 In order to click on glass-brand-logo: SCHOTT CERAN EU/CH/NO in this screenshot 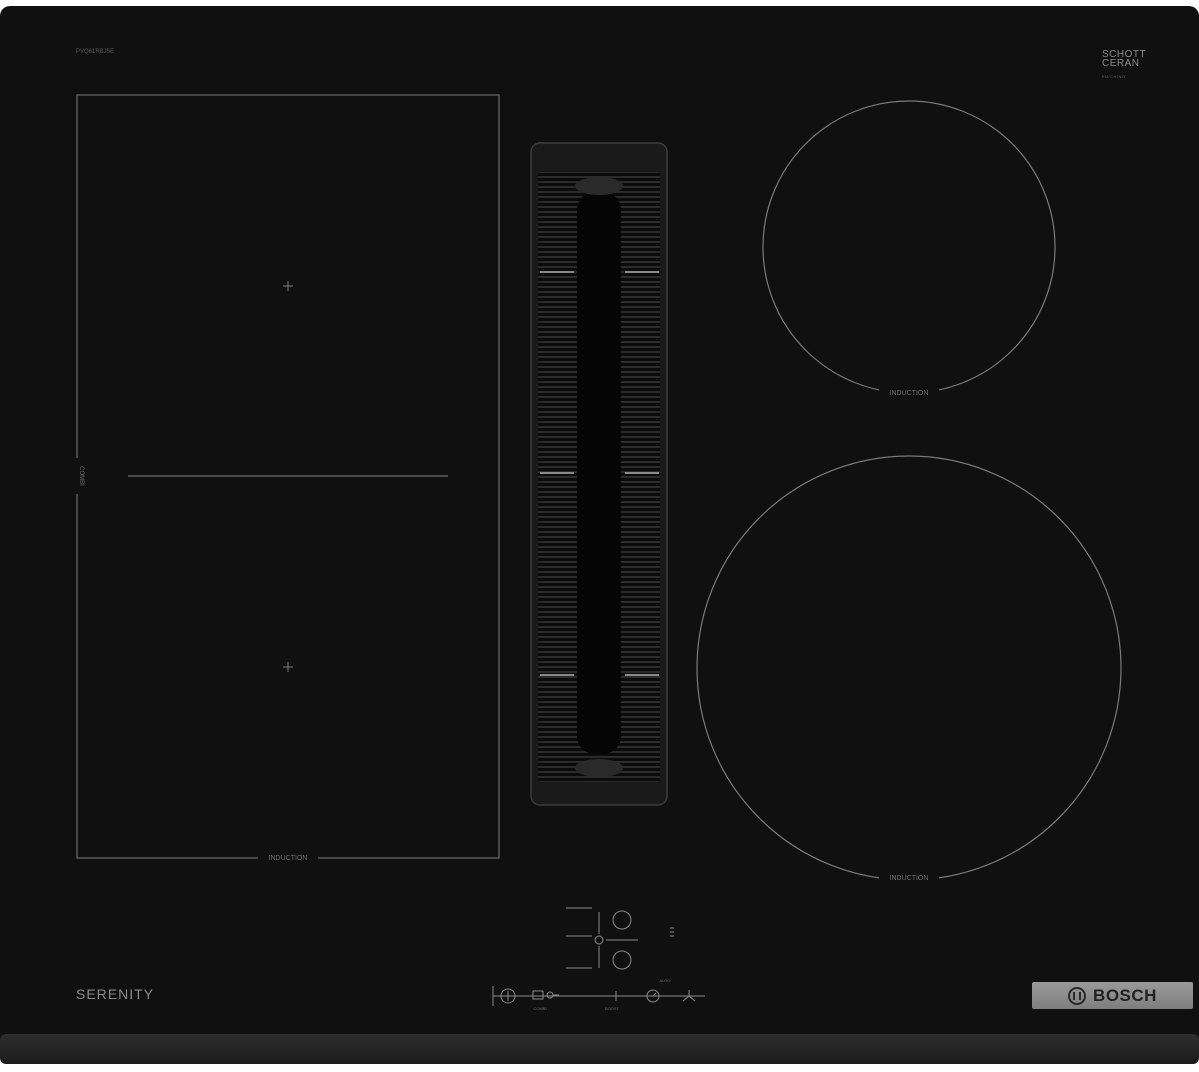, I will do `click(1124, 65)`.